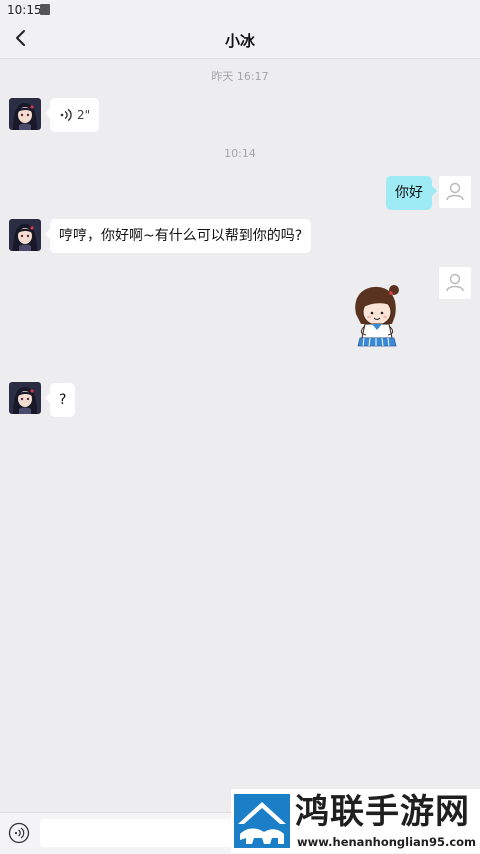 The height and width of the screenshot is (854, 480). Describe the element at coordinates (382, 812) in the screenshot. I see `watermark-brand: 鸿联手游网` at that location.